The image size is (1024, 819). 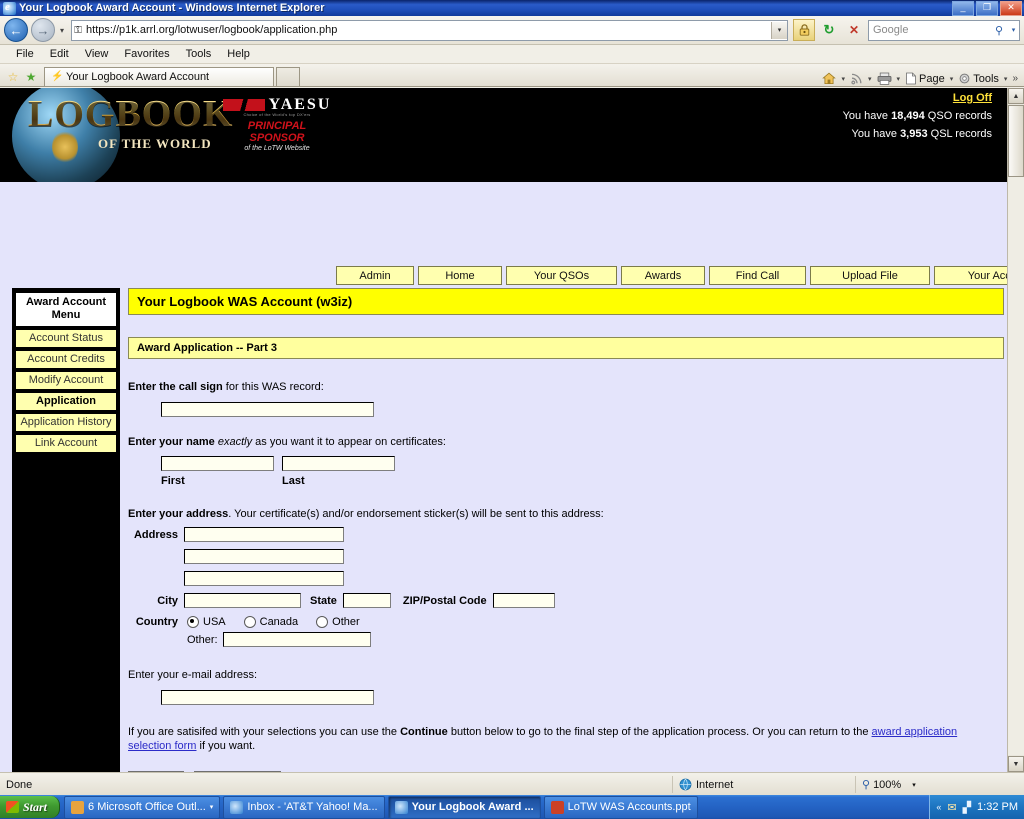 I want to click on sidebar-item-account-credits: Account Credits, so click(x=66, y=359).